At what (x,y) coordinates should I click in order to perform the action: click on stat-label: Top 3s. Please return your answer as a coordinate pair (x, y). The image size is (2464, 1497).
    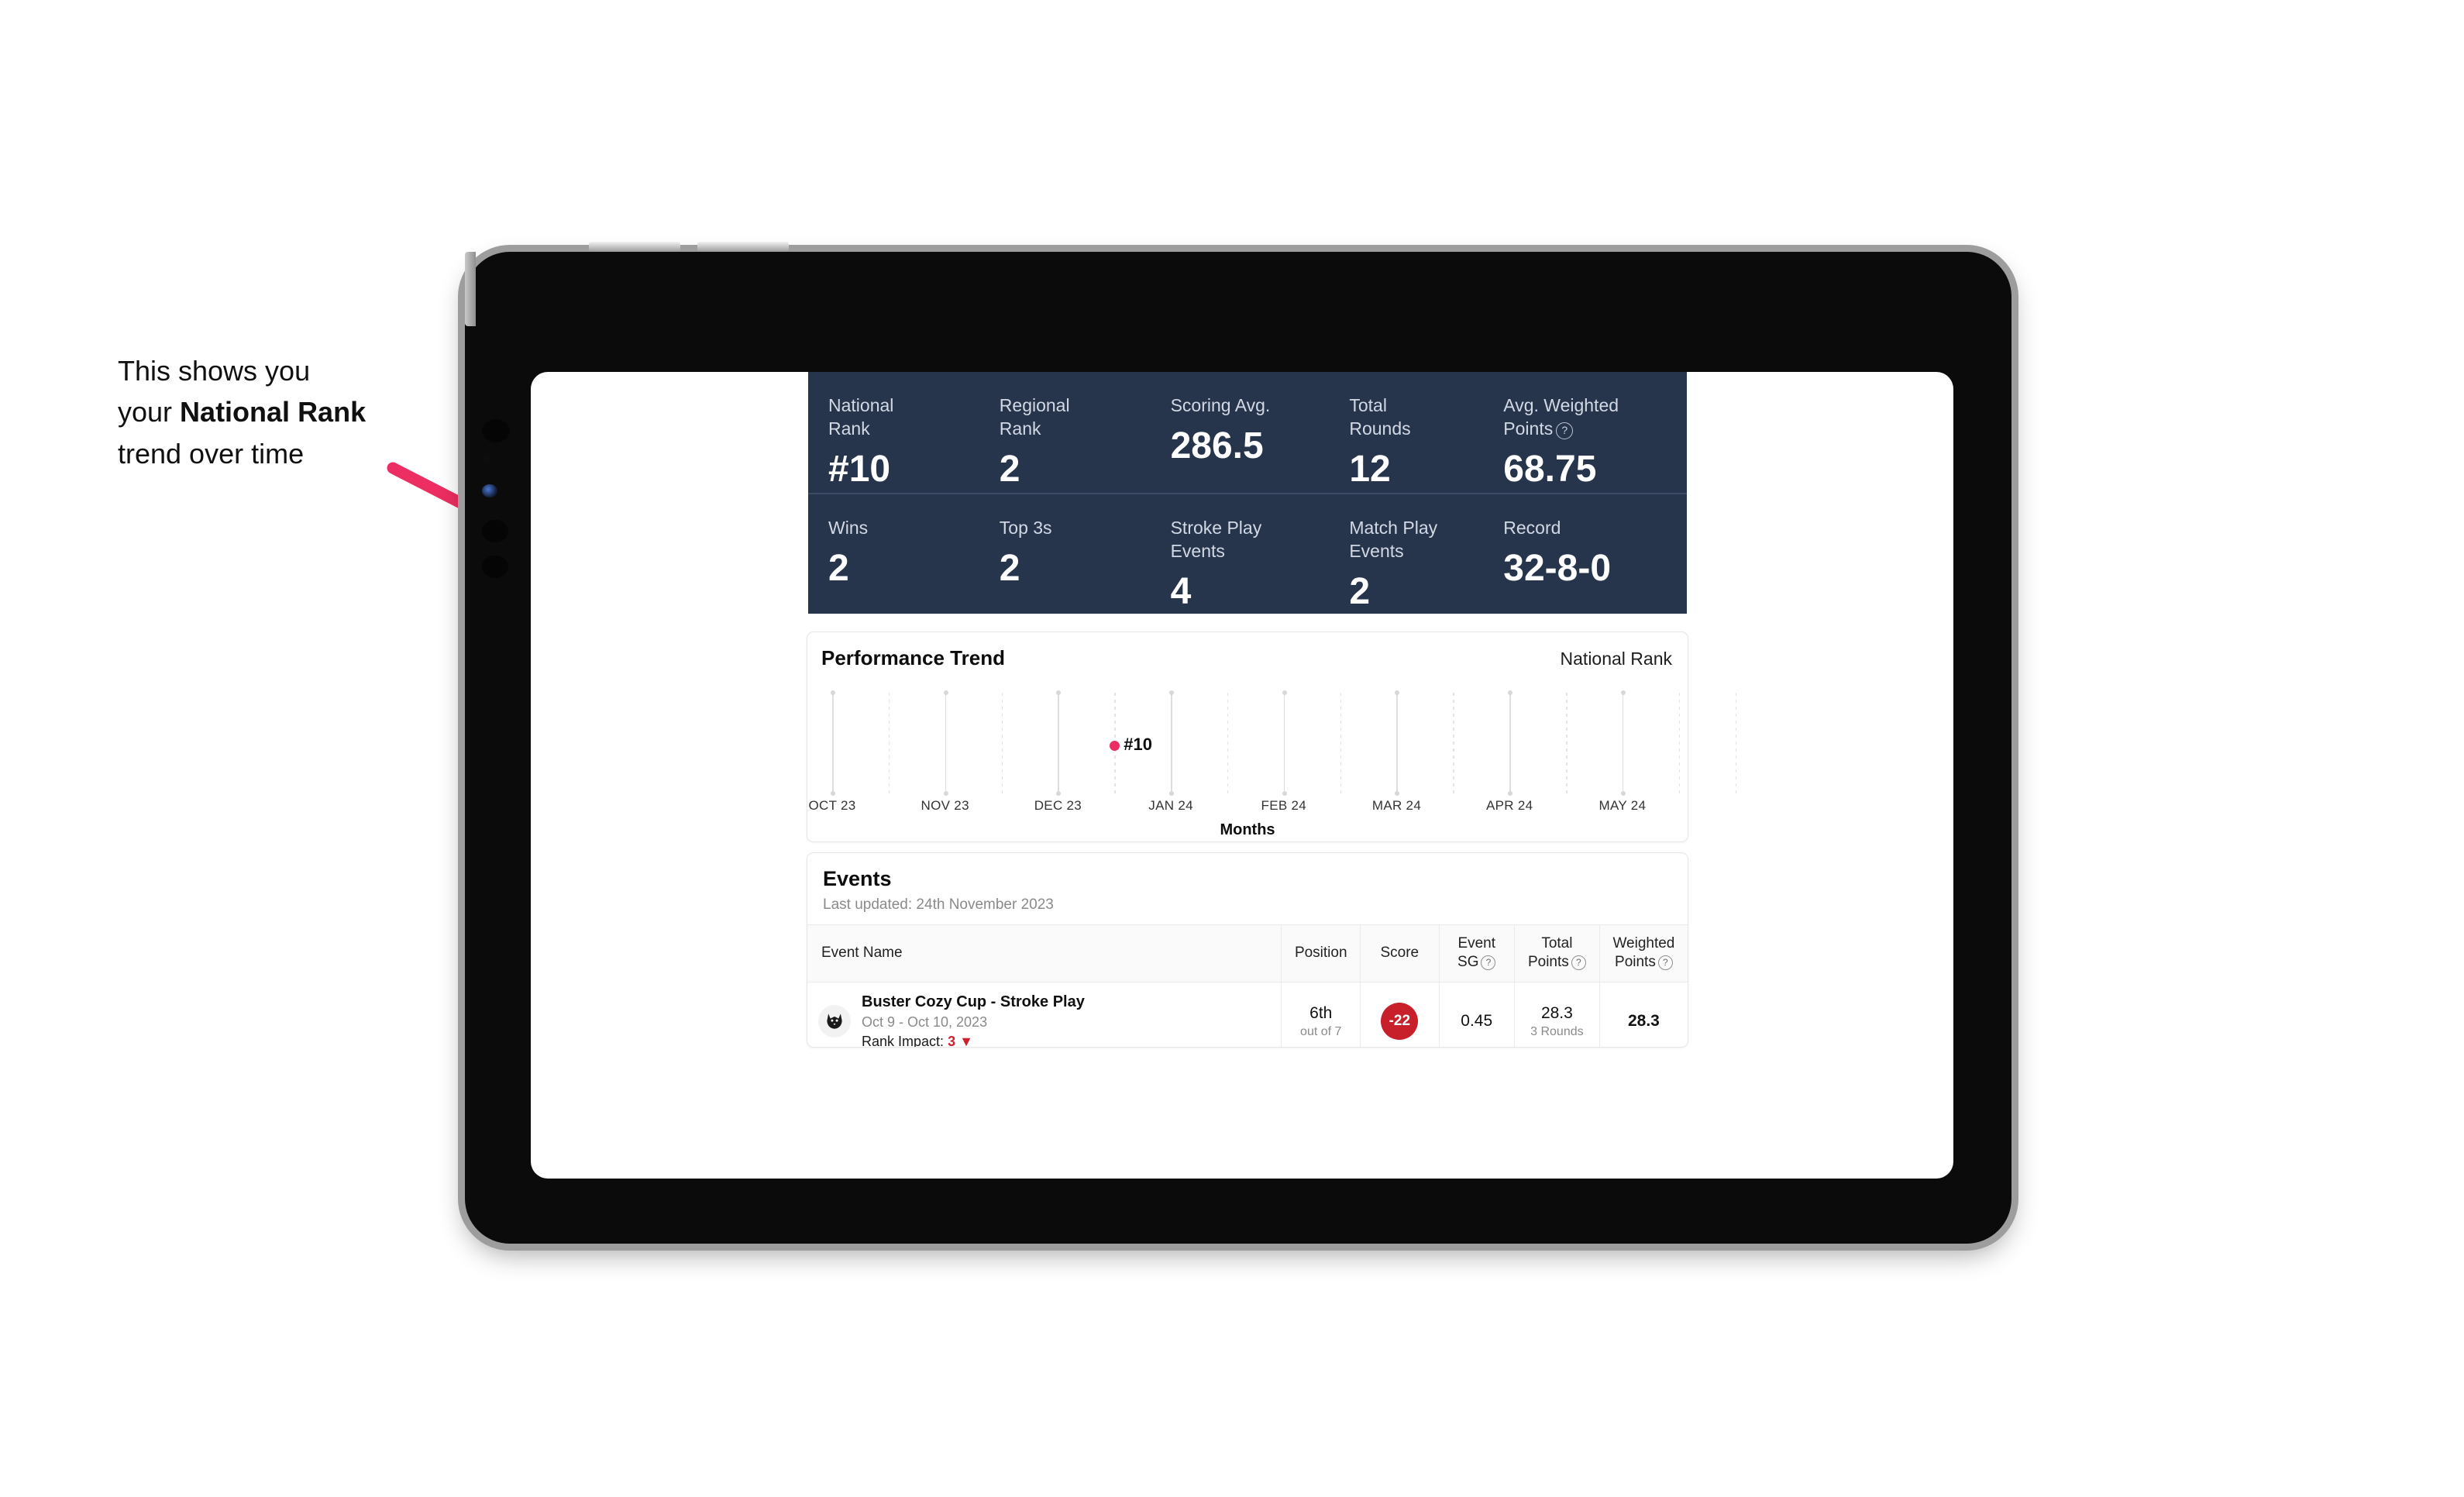
    Looking at the image, I should click on (1025, 528).